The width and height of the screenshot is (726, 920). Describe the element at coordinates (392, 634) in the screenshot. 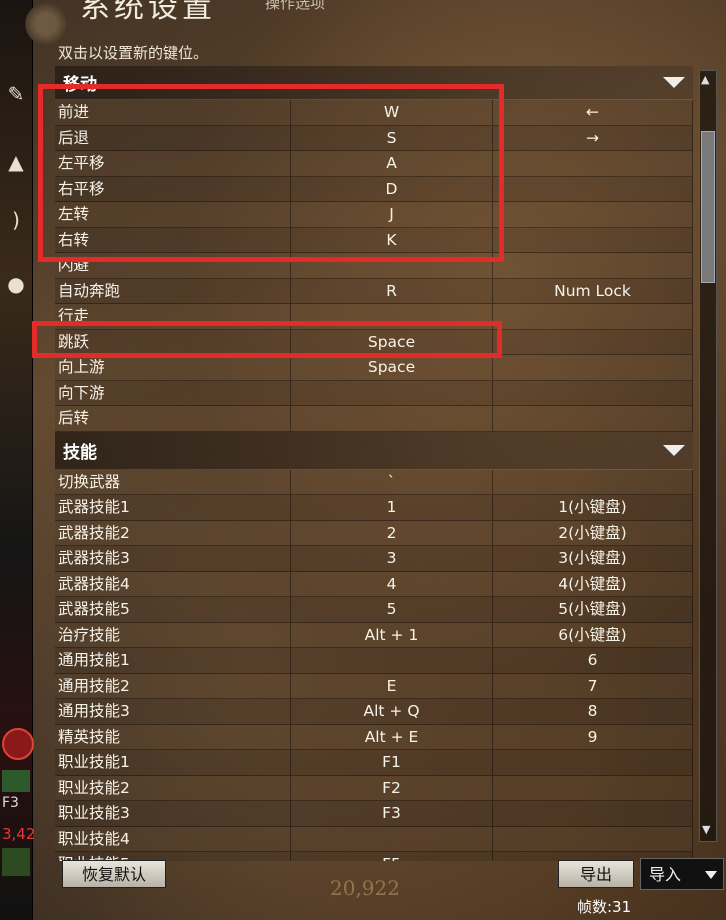

I see `primary-key-cell: Alt + 1` at that location.